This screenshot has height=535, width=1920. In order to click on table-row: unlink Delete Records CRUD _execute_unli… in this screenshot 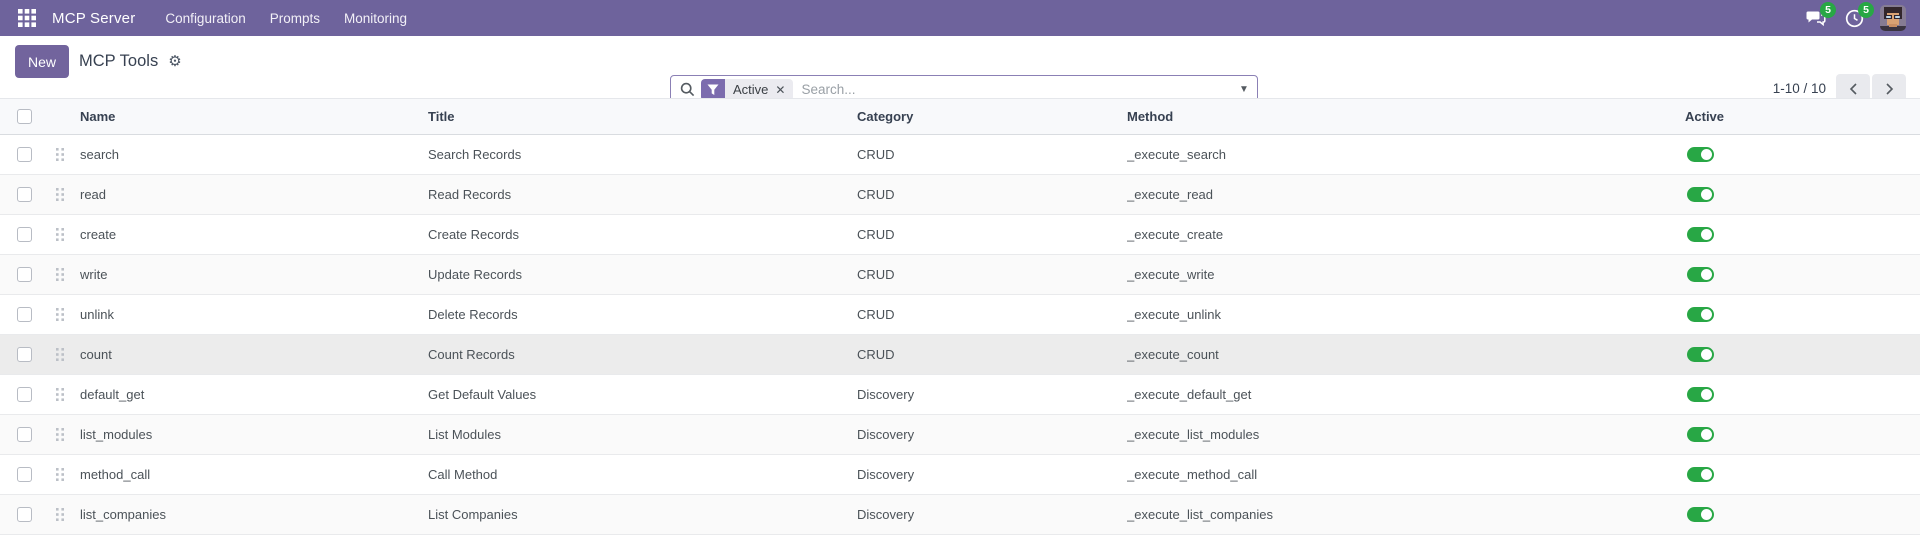, I will do `click(960, 315)`.